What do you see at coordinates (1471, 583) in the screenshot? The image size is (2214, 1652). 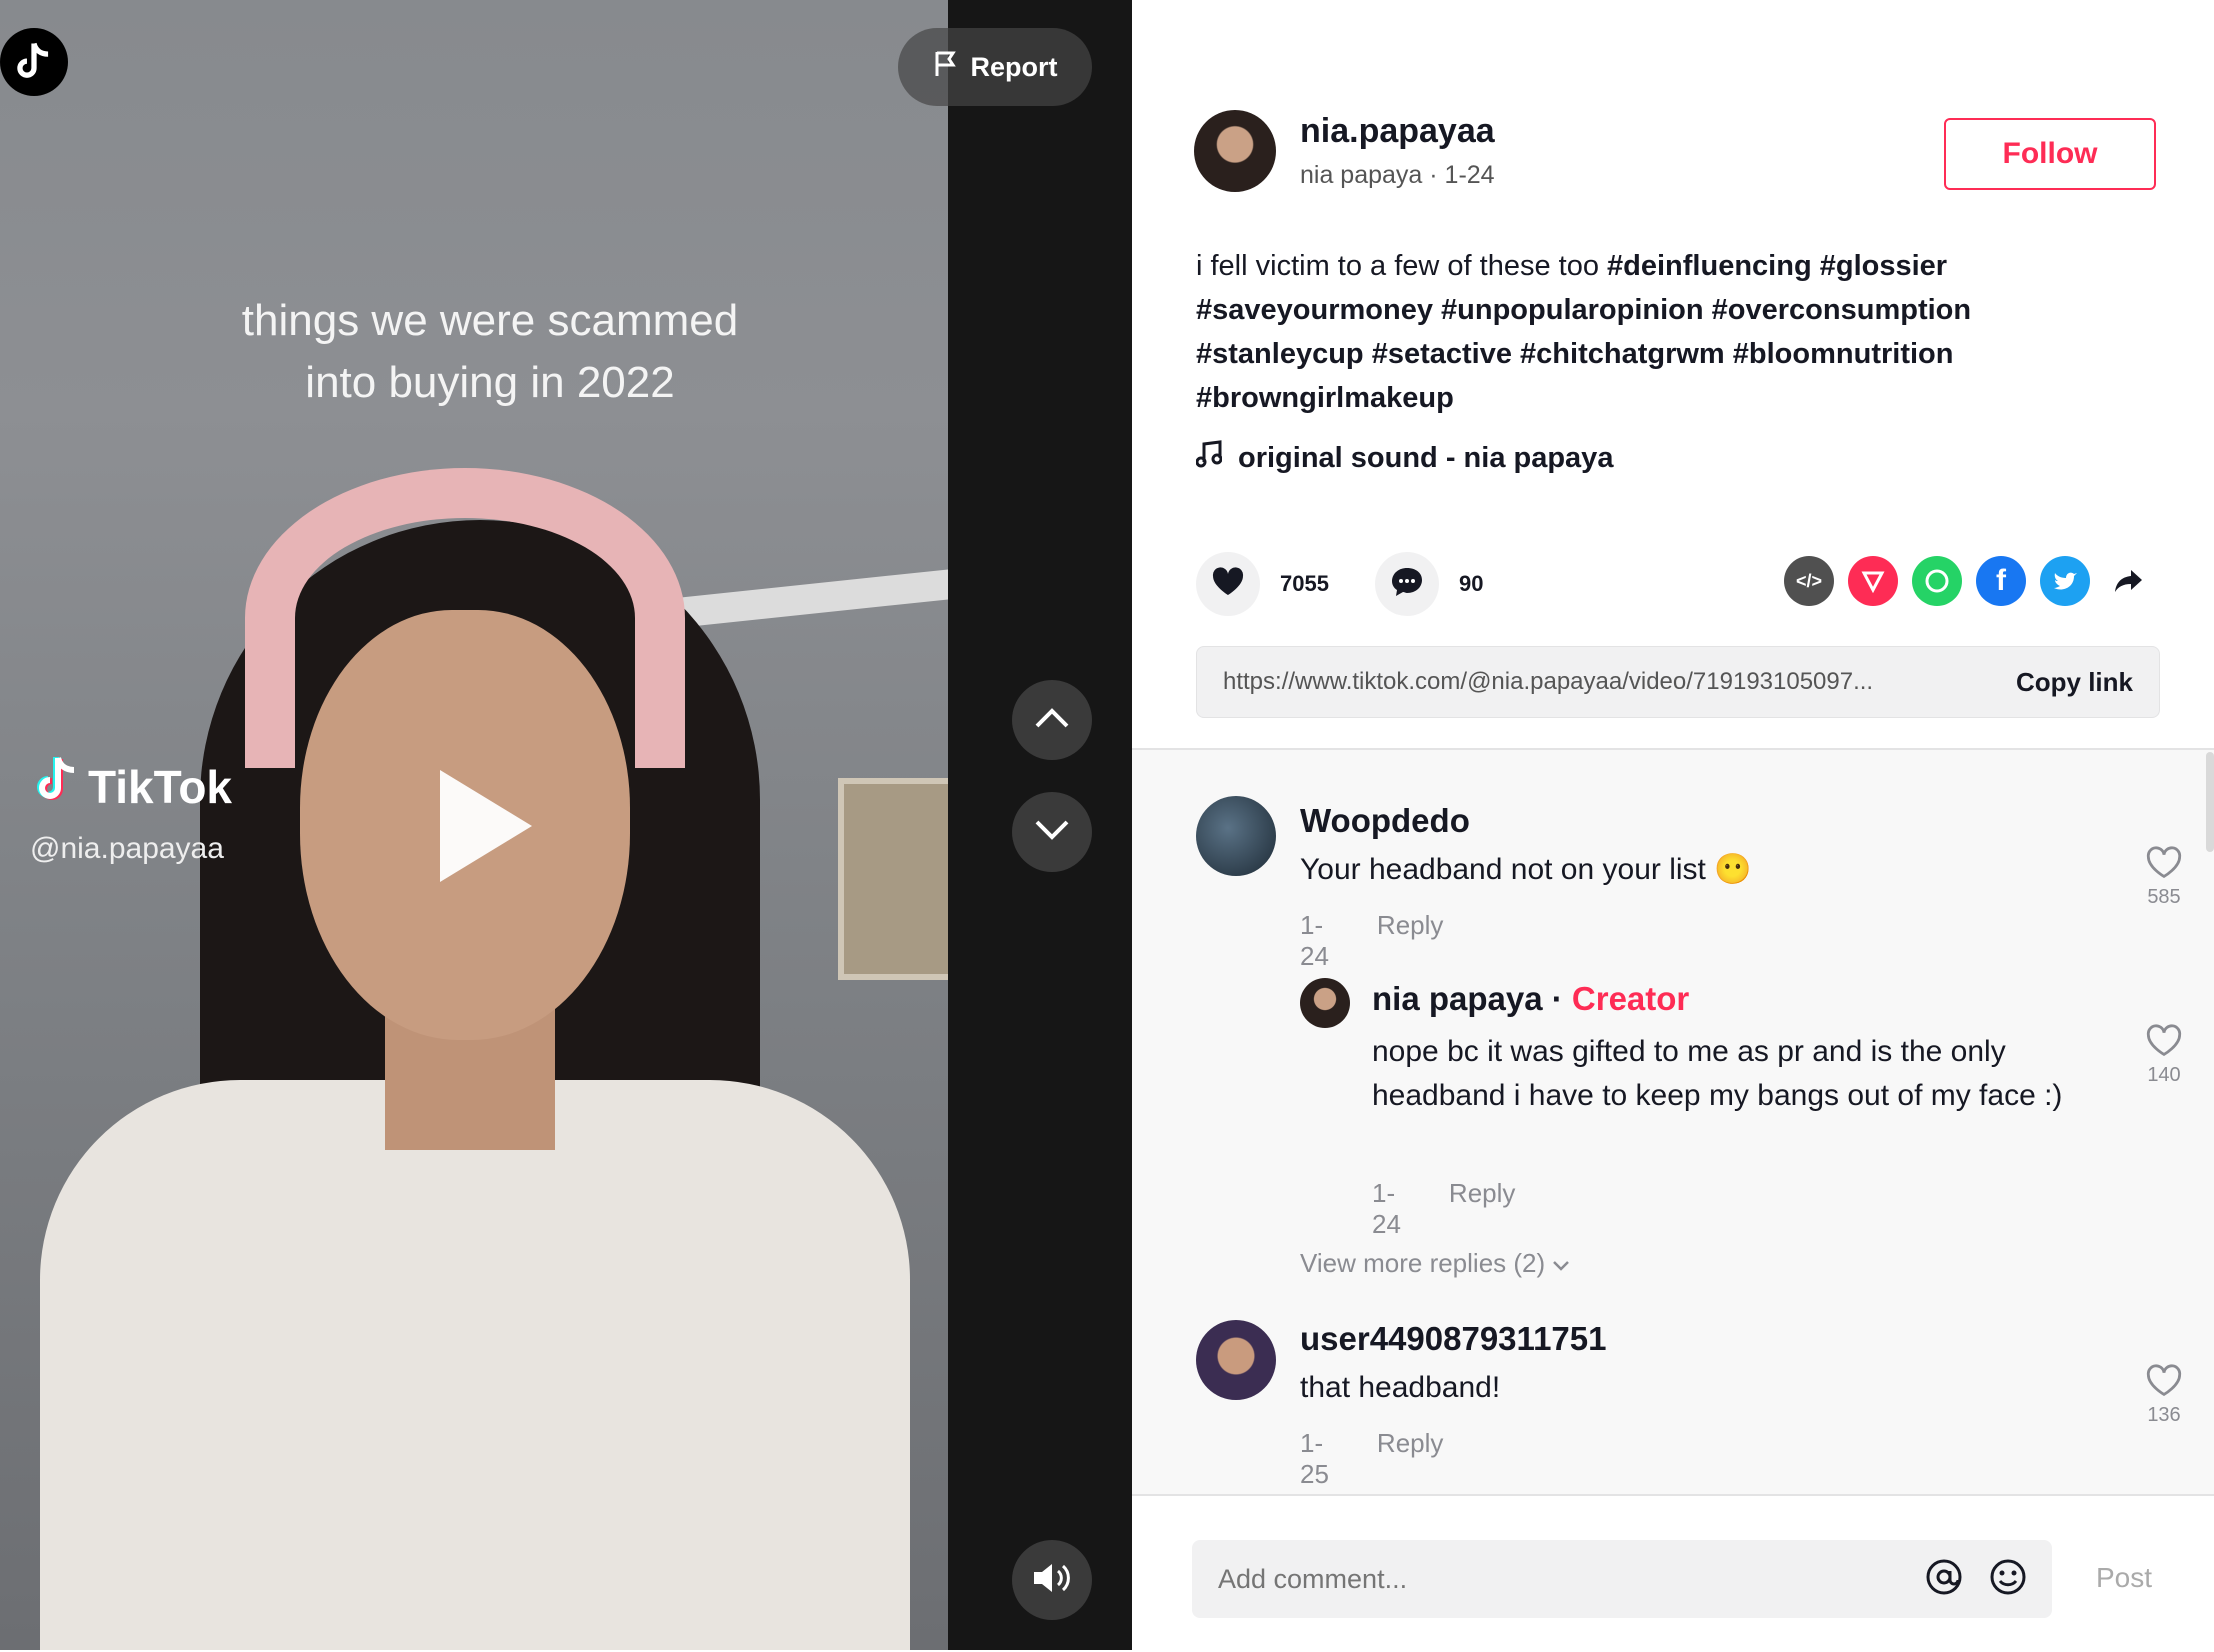 I see `comment-count: 90` at bounding box center [1471, 583].